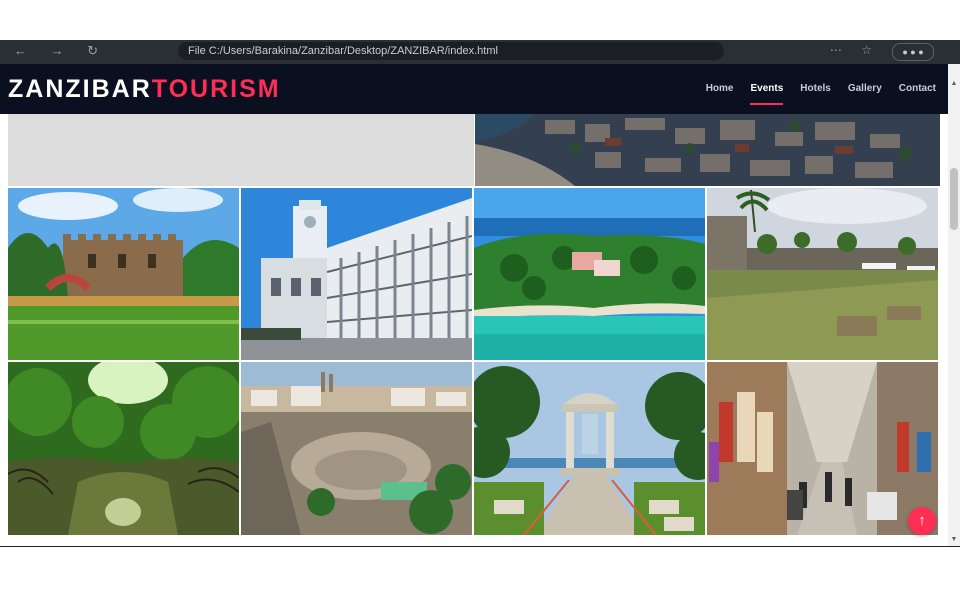 The height and width of the screenshot is (600, 960). I want to click on gallery-image-house-of-wonders, so click(356, 274).